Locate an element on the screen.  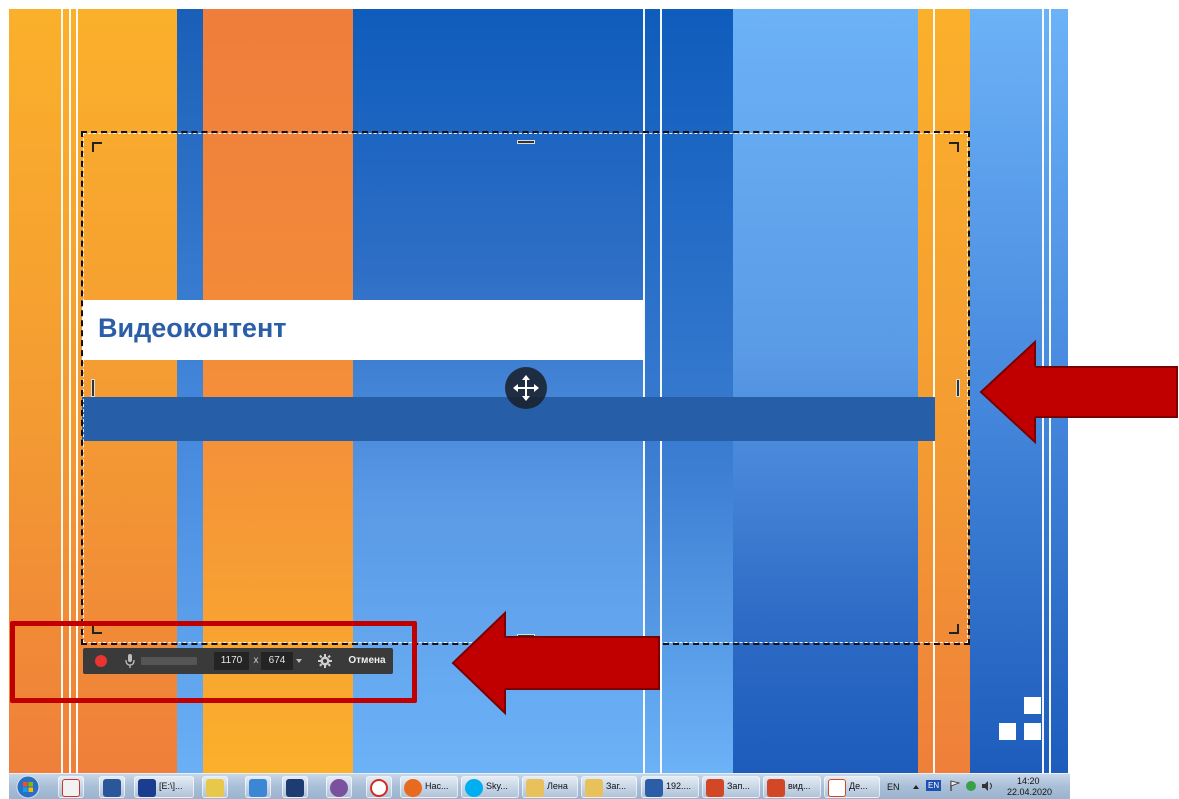
viber-icon is located at coordinates (339, 788).